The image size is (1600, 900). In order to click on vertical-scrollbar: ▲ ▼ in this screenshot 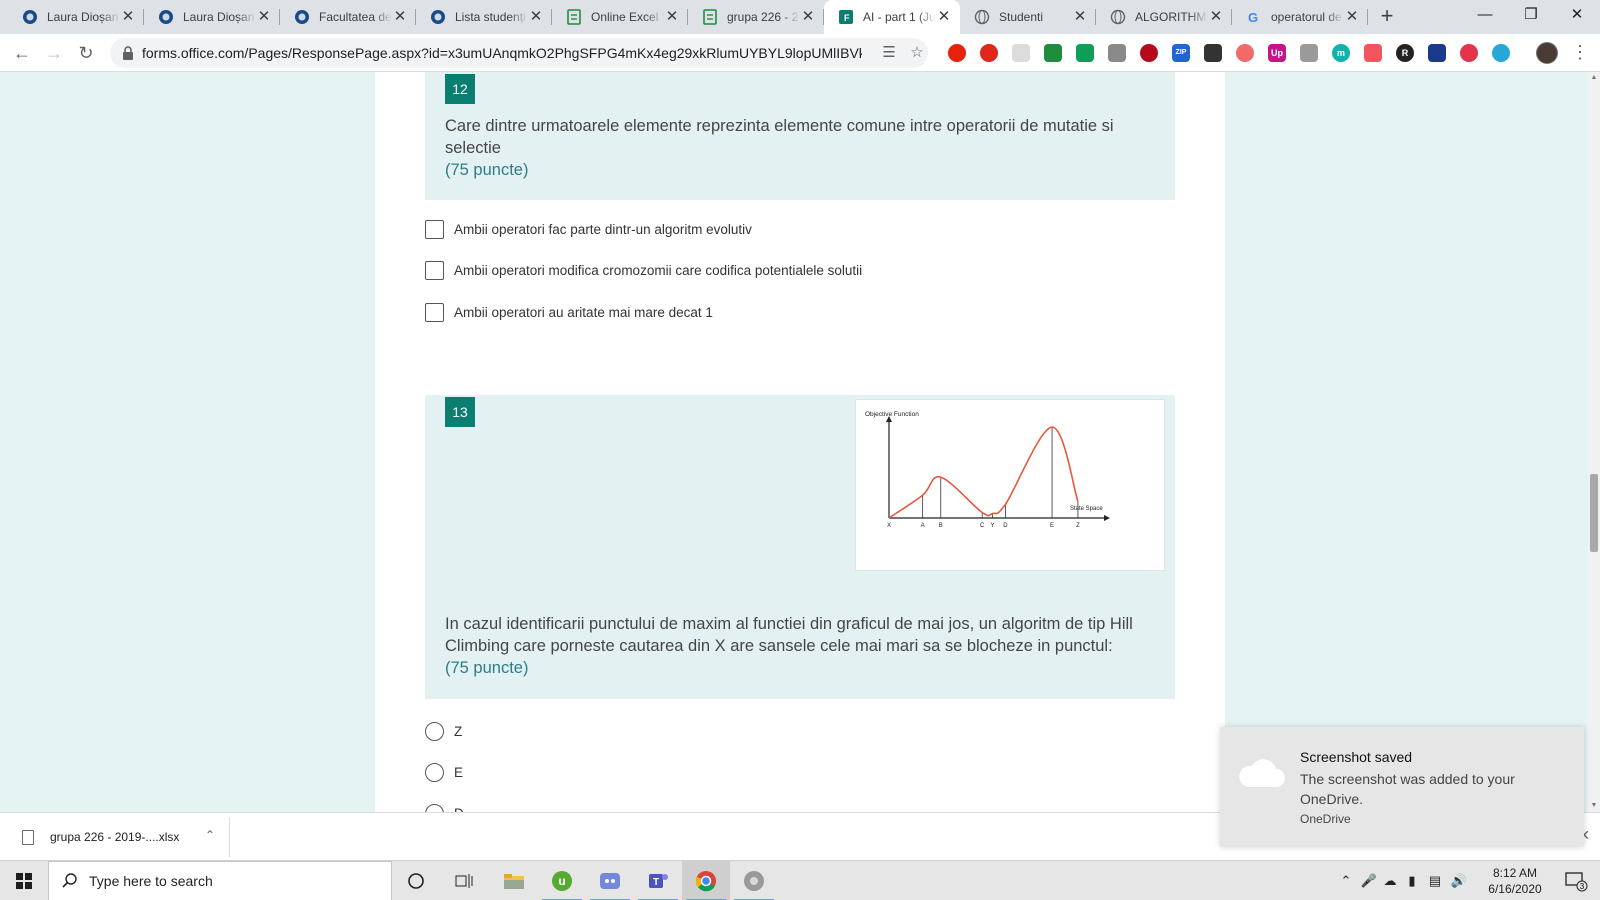, I will do `click(1594, 442)`.